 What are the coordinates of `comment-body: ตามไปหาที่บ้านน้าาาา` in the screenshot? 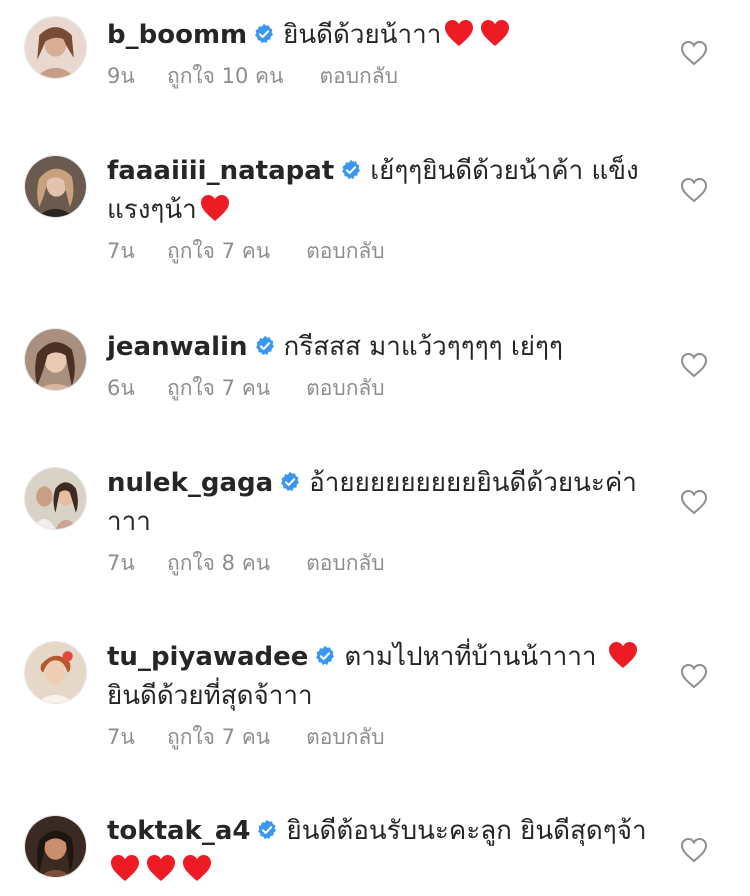 It's located at (470, 657).